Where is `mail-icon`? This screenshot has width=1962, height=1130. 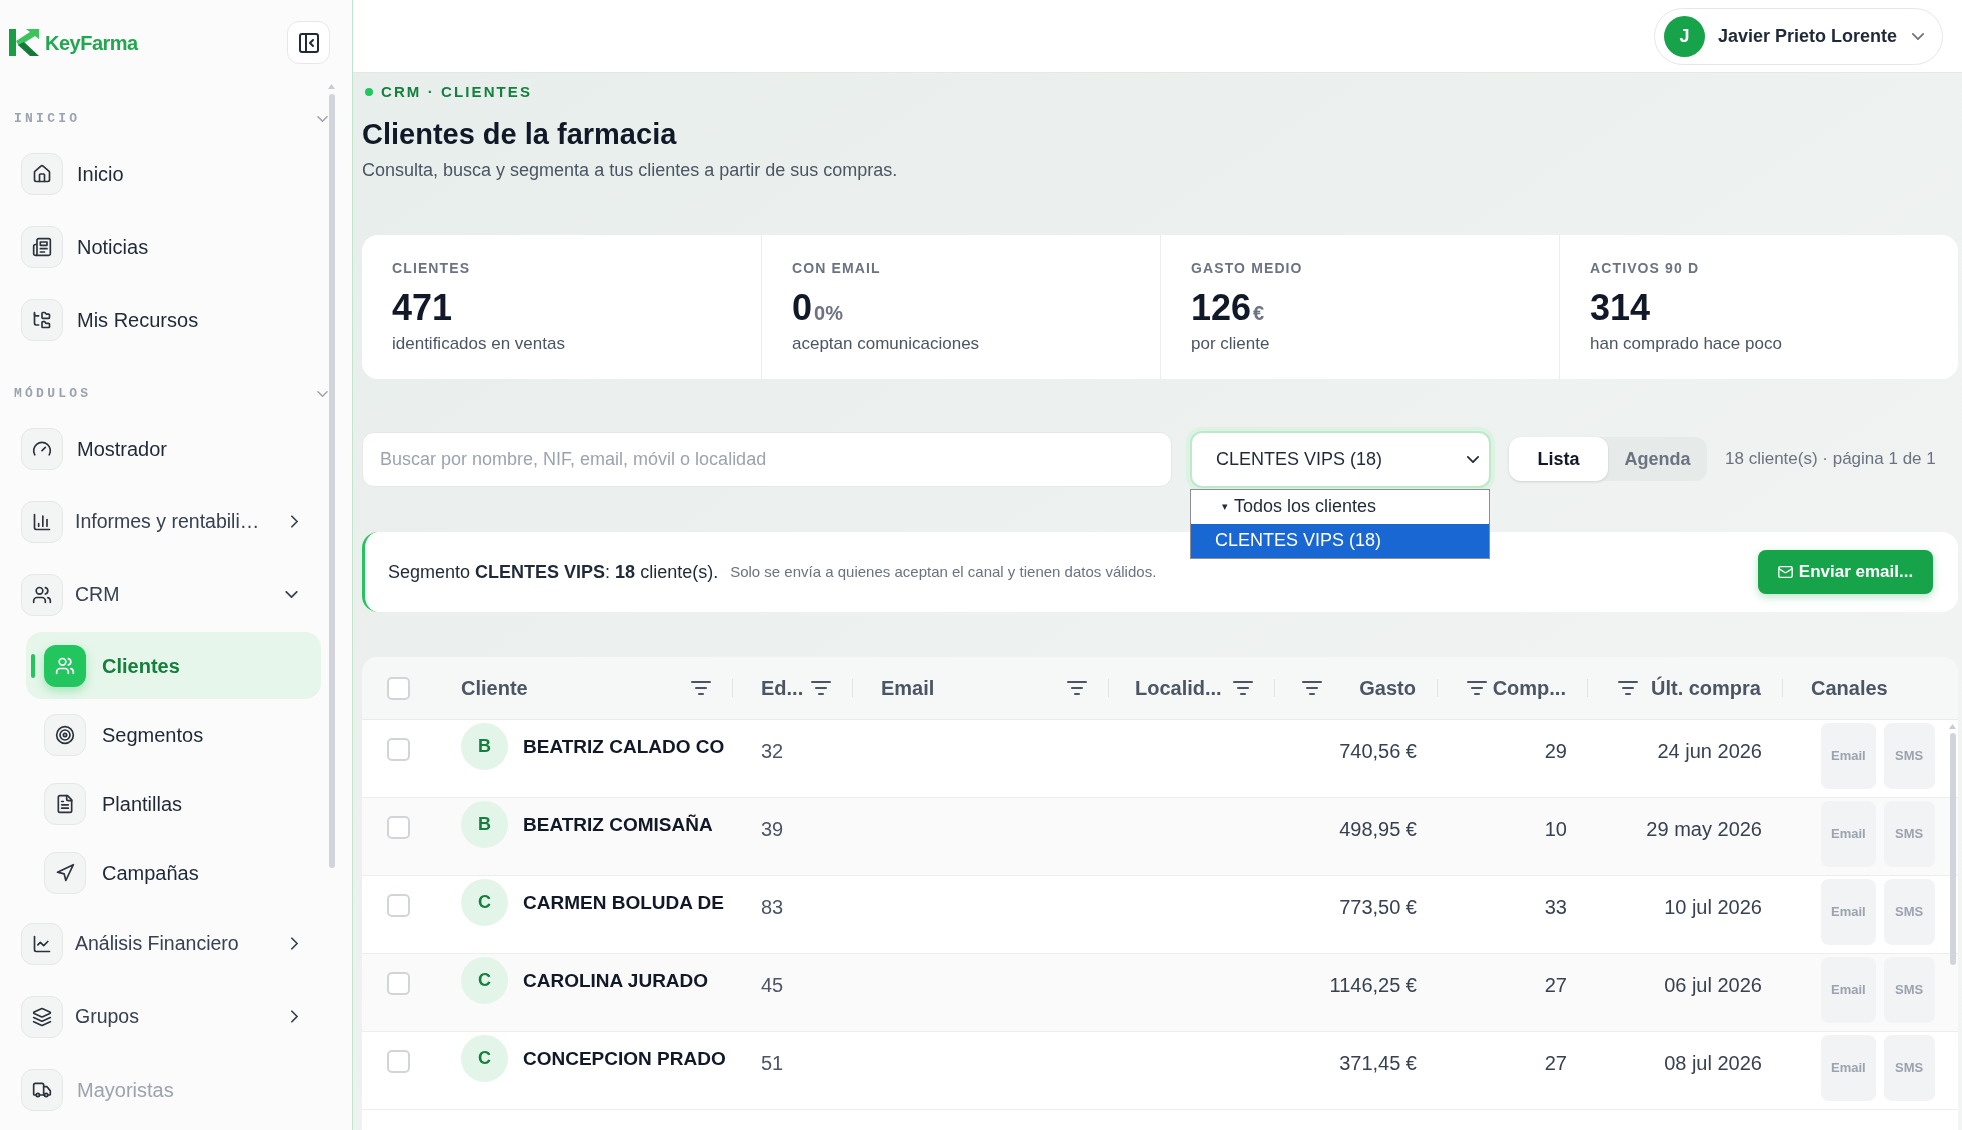 mail-icon is located at coordinates (1785, 572).